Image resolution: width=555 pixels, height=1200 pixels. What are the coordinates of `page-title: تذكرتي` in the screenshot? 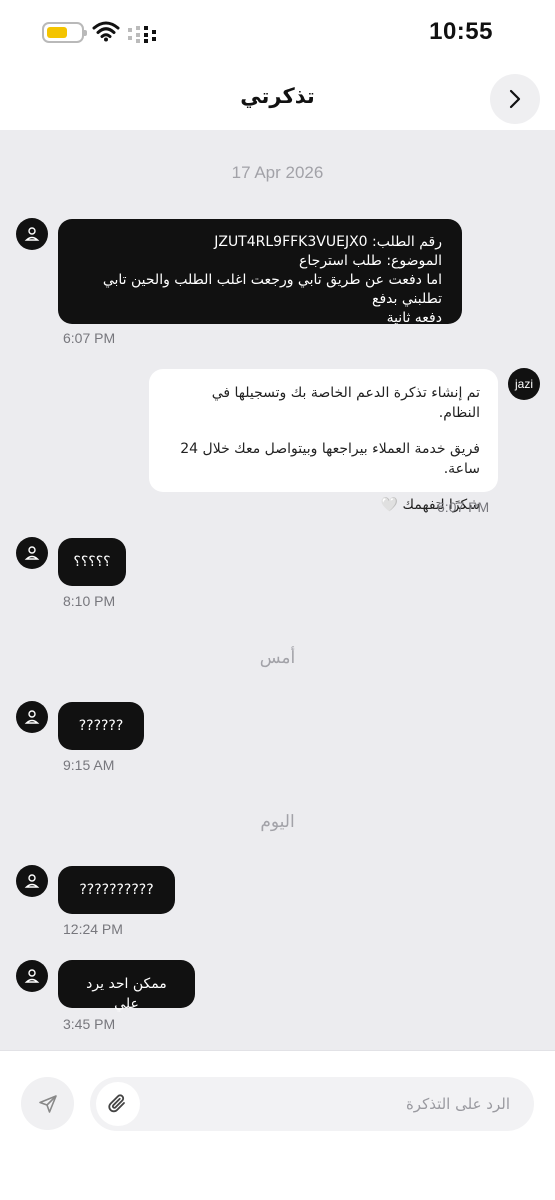 It's located at (277, 96).